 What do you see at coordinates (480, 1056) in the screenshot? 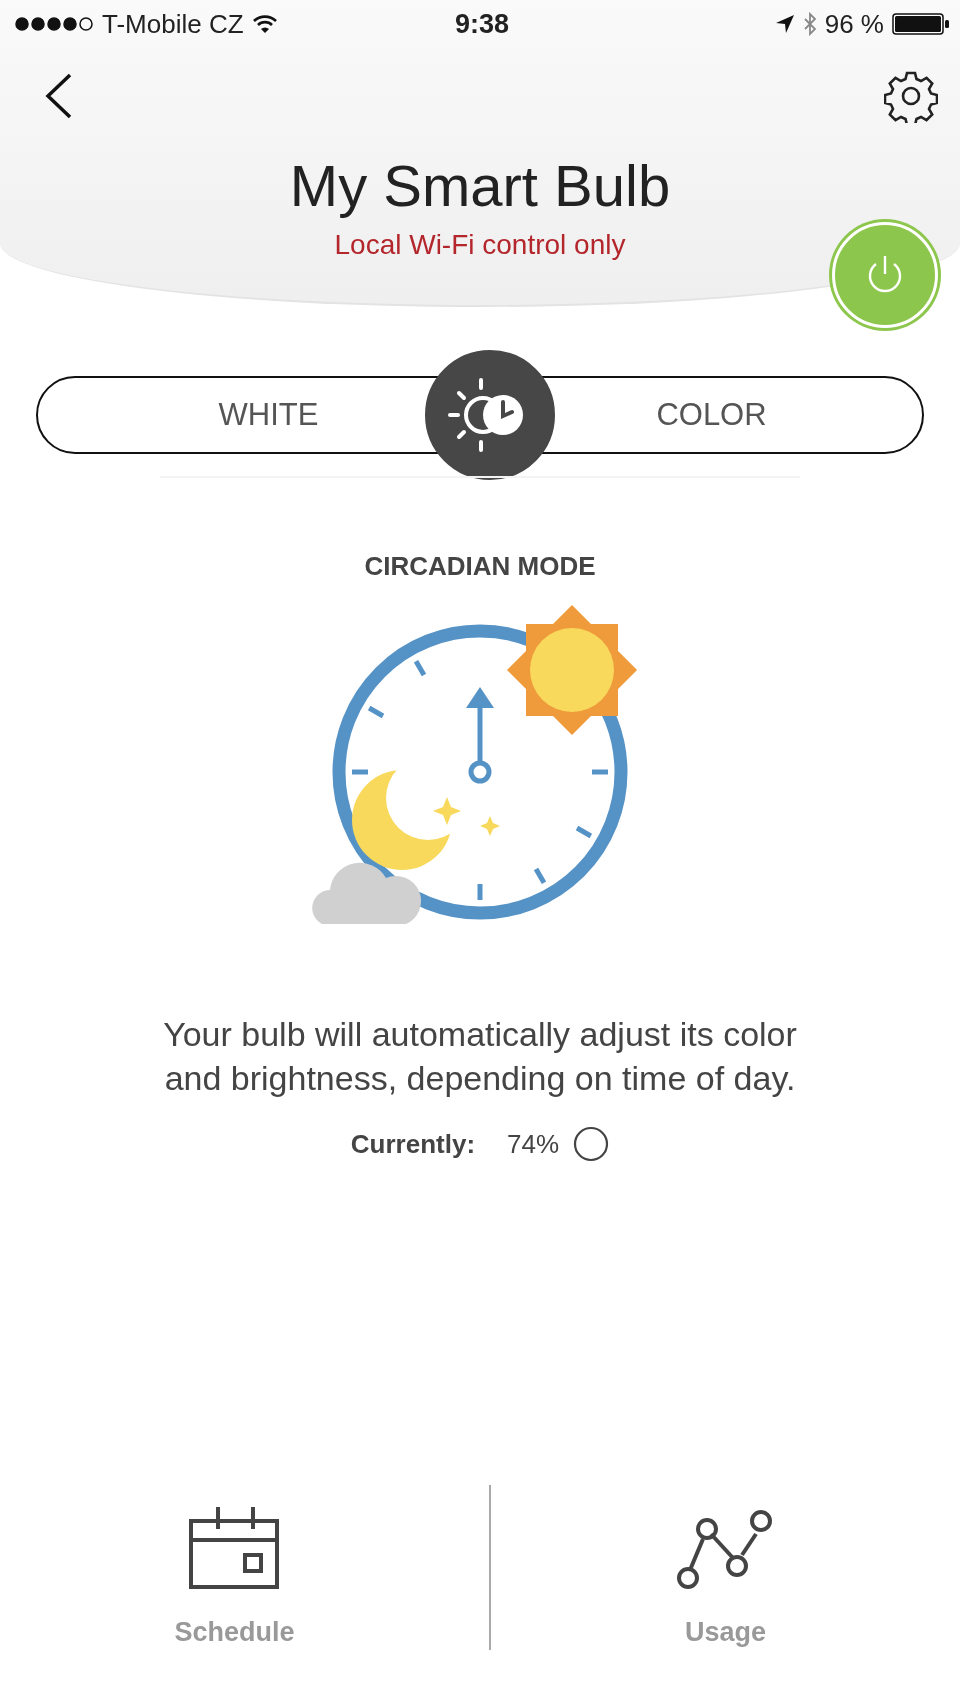
I see `mode-description: Your bulb will automatically adjust its color and brightness, depending on time of day.` at bounding box center [480, 1056].